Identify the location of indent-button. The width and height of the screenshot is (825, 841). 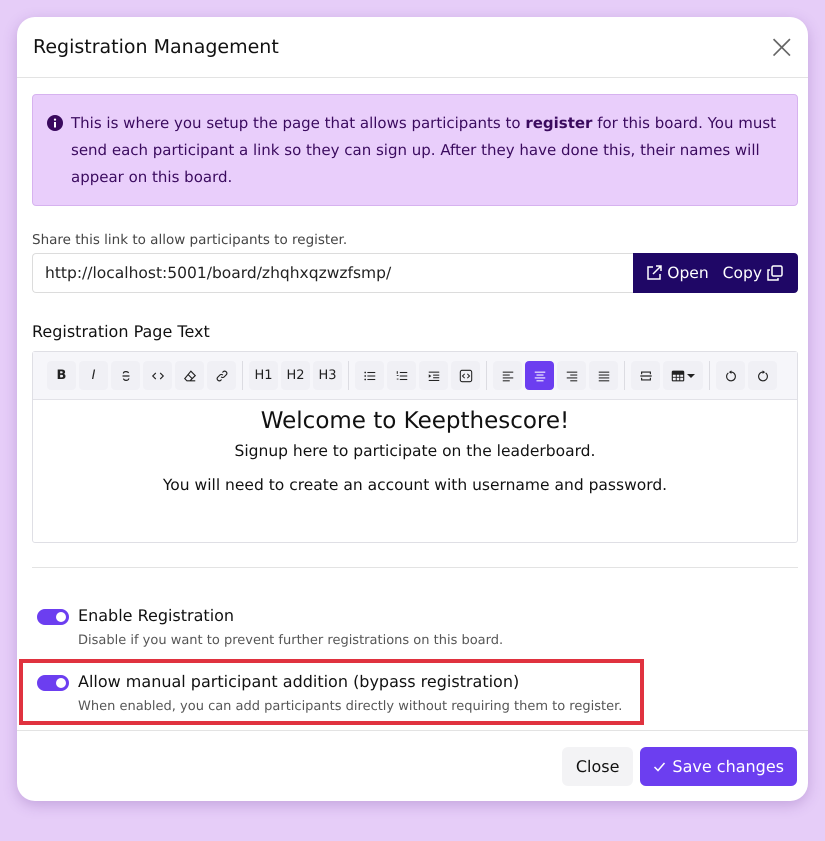
(433, 375).